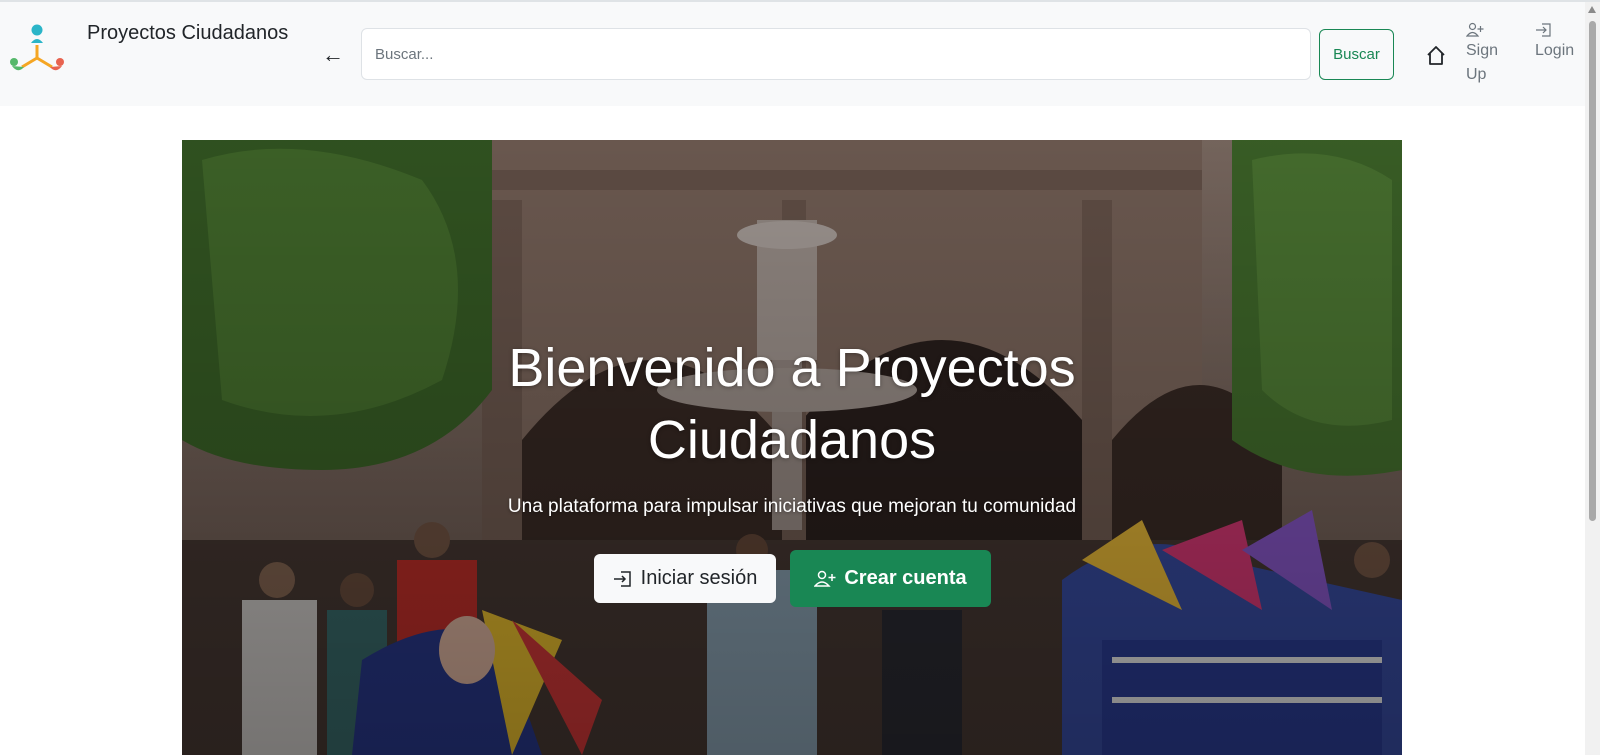  I want to click on home-icon, so click(1436, 56).